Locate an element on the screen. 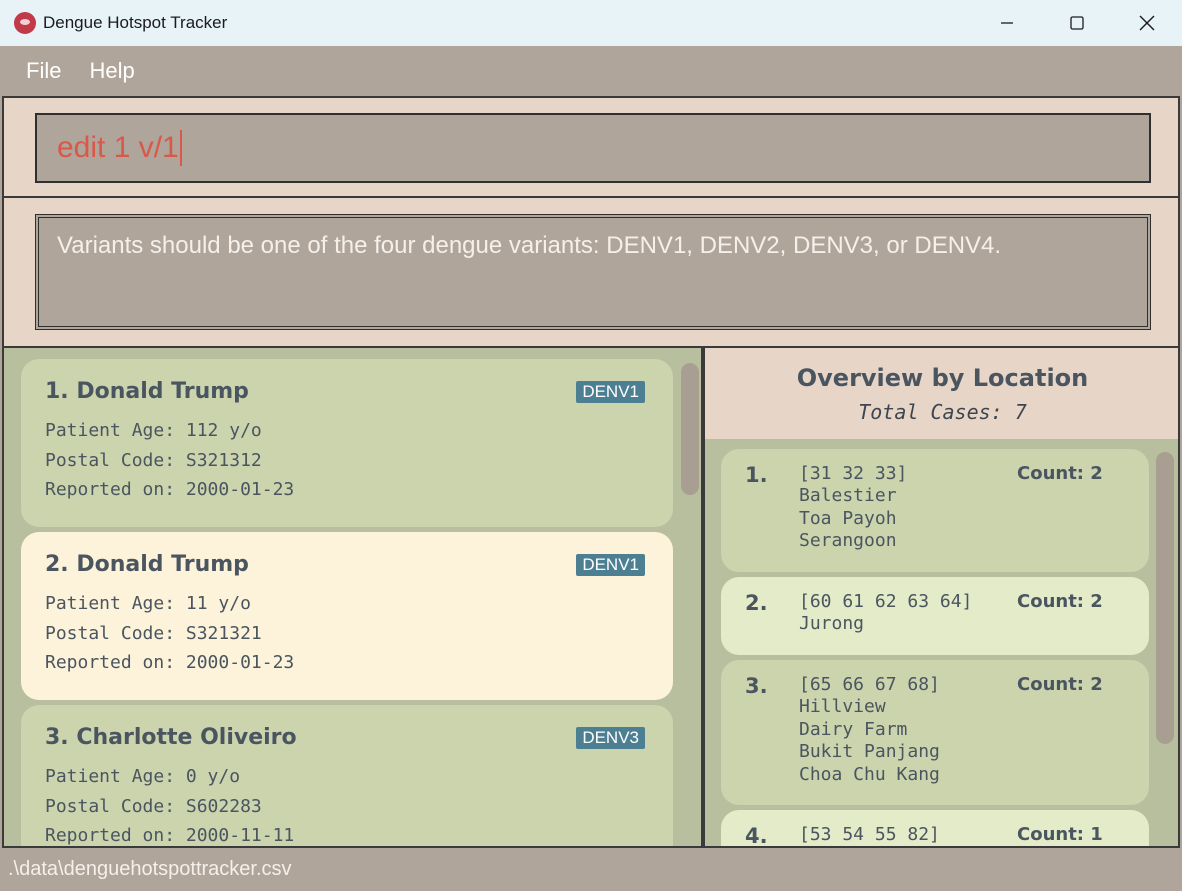 The height and width of the screenshot is (891, 1182). overview-total-cases: Total Cases: 7 is located at coordinates (942, 412).